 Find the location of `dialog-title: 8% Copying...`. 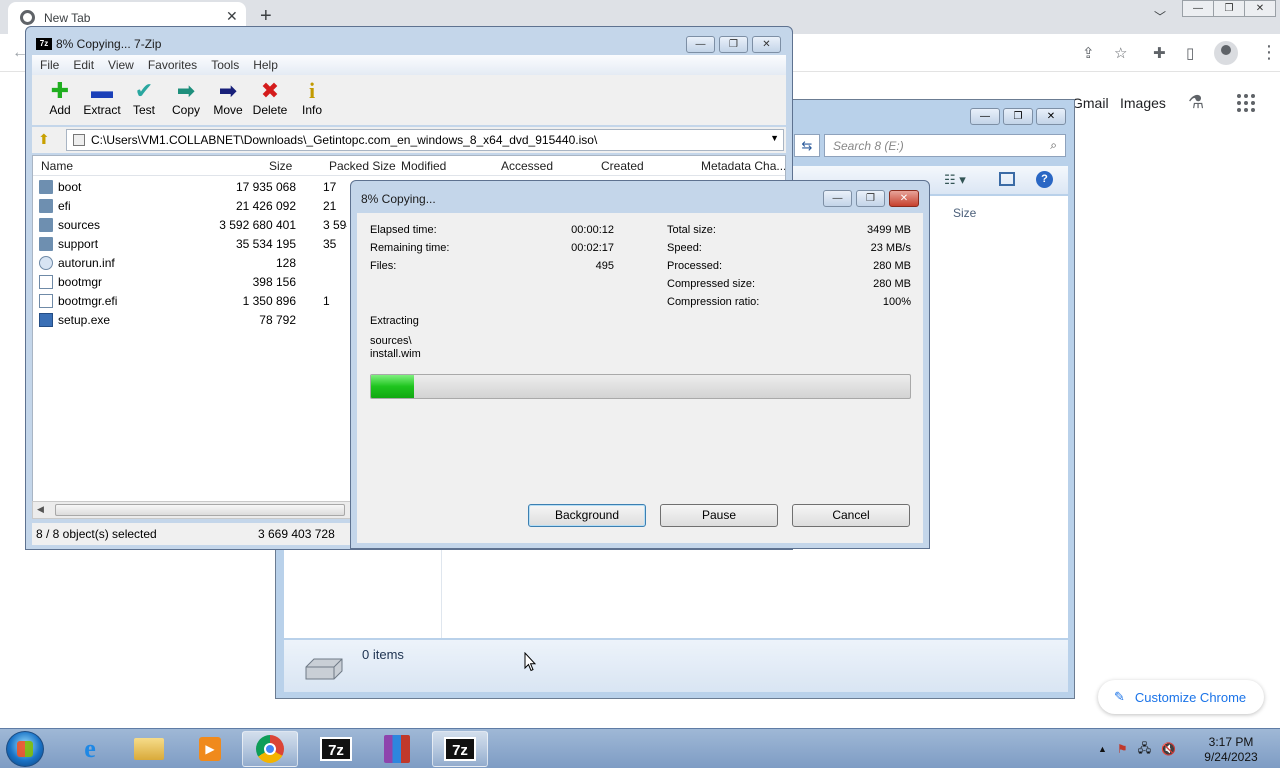

dialog-title: 8% Copying... is located at coordinates (398, 199).